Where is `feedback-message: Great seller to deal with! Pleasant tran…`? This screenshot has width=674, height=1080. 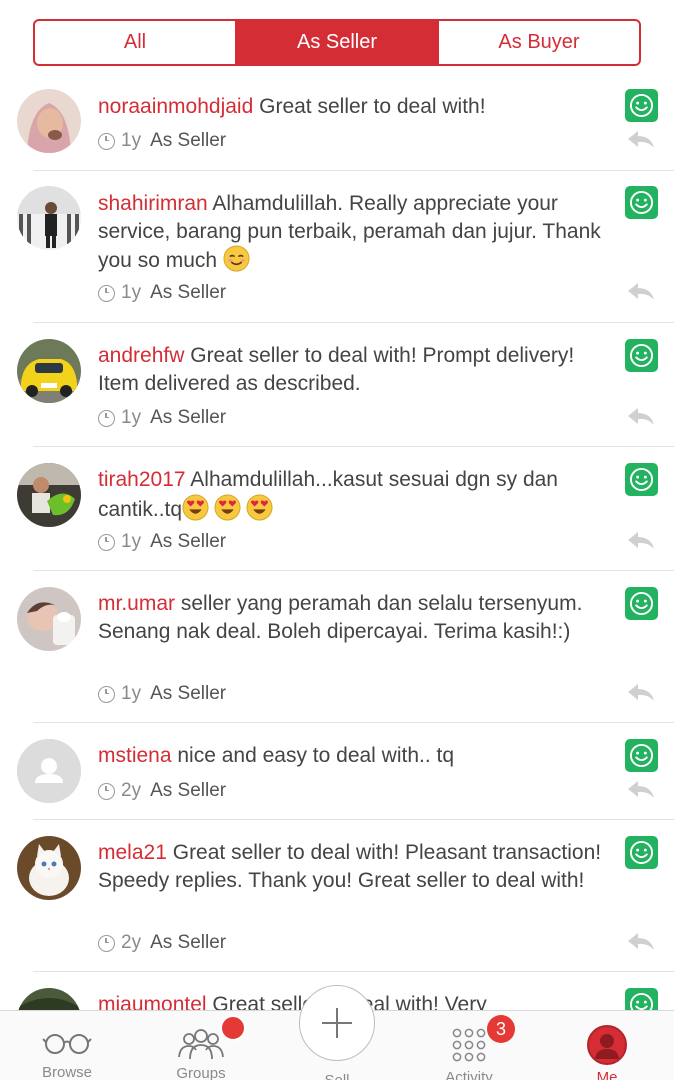
feedback-message: Great seller to deal with! Pleasant tran… is located at coordinates (350, 866).